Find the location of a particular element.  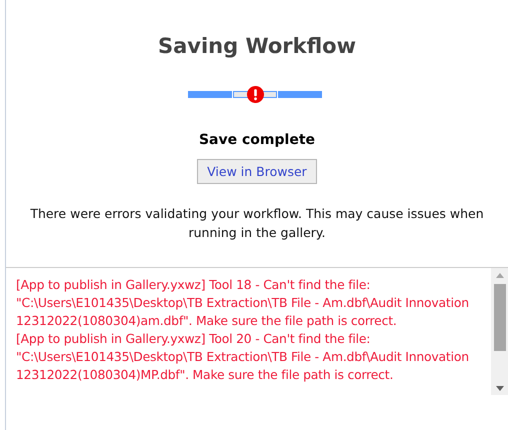

log-line: [App to publish in Gallery.yxwz] Tool 20 - Can't find the file: "C:\Users\E101435\Desktop\TB Extraction\TB File - Am.dbf\Audit Innovation 12312022(1080304)MP.dbf". Make sure the file path is correct. is located at coordinates (243, 357).